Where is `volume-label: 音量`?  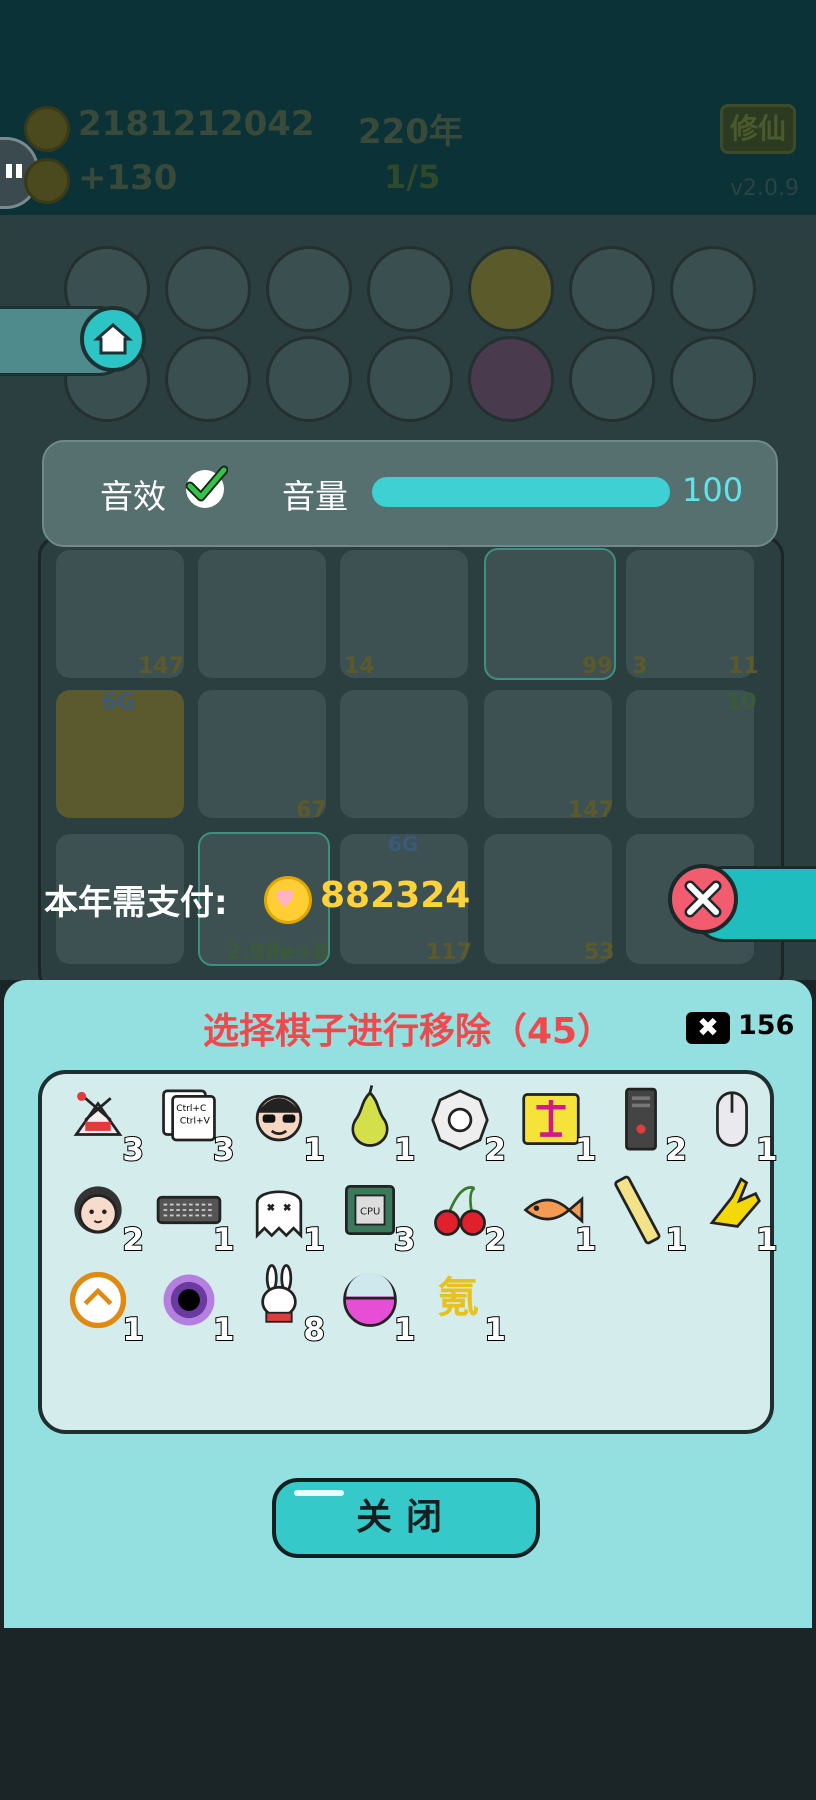 volume-label: 音量 is located at coordinates (315, 496).